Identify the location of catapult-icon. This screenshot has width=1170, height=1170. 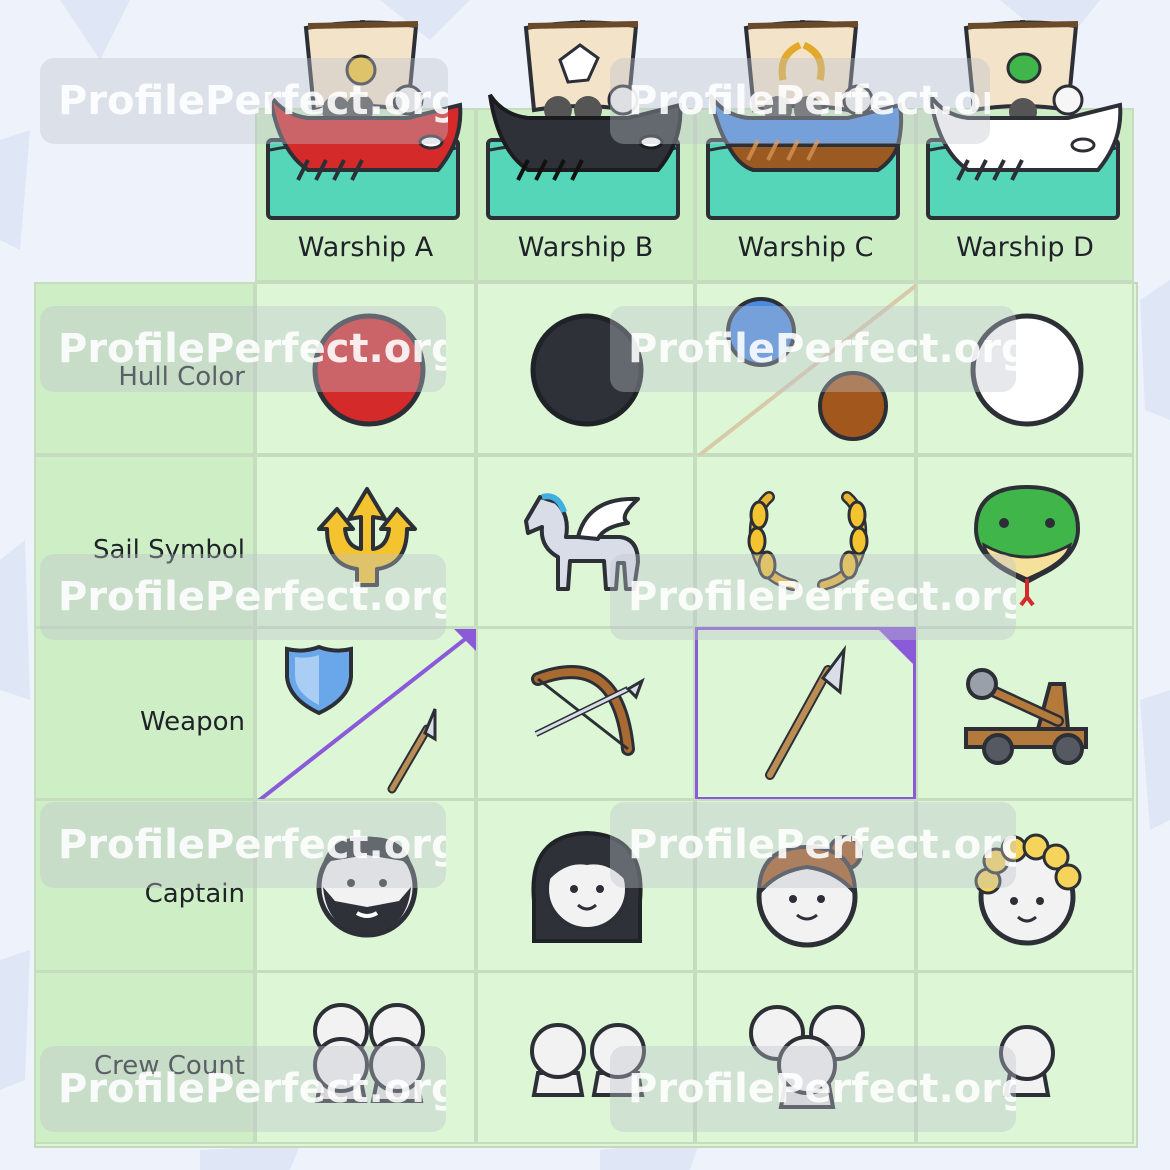
(1026, 716).